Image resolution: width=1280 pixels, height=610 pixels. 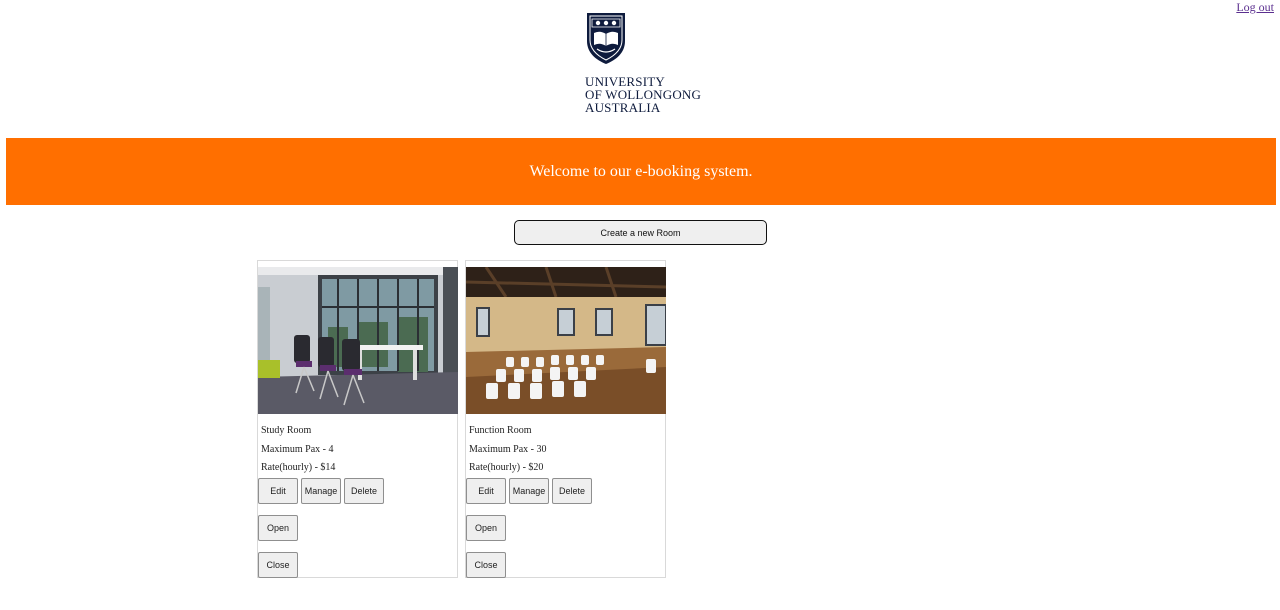 What do you see at coordinates (606, 38) in the screenshot?
I see `university-crest-icon` at bounding box center [606, 38].